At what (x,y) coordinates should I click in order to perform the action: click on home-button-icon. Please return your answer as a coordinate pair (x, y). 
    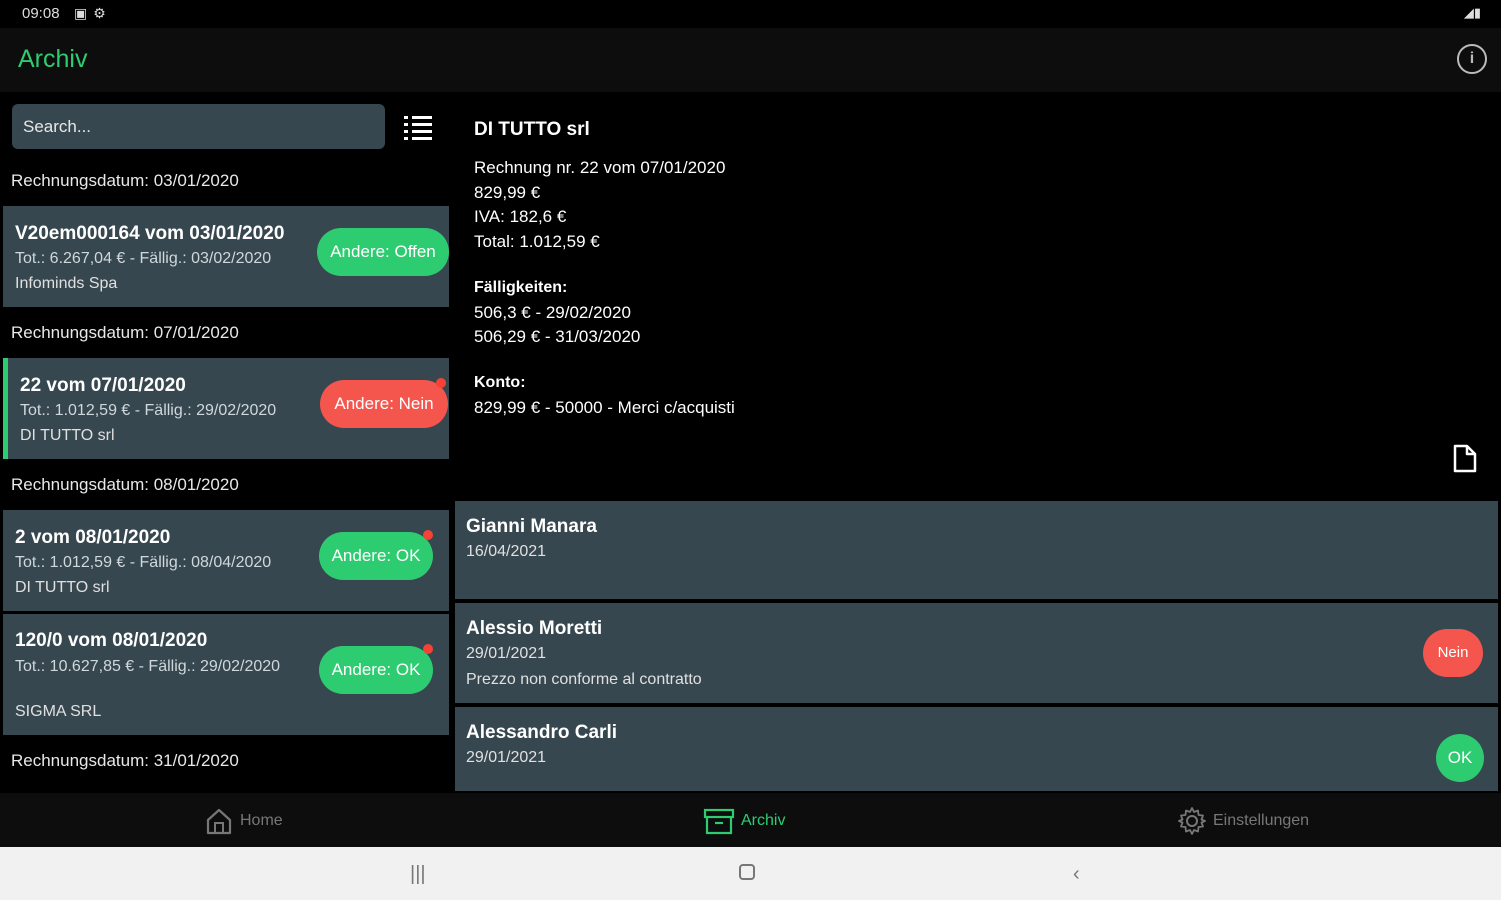
    Looking at the image, I should click on (747, 872).